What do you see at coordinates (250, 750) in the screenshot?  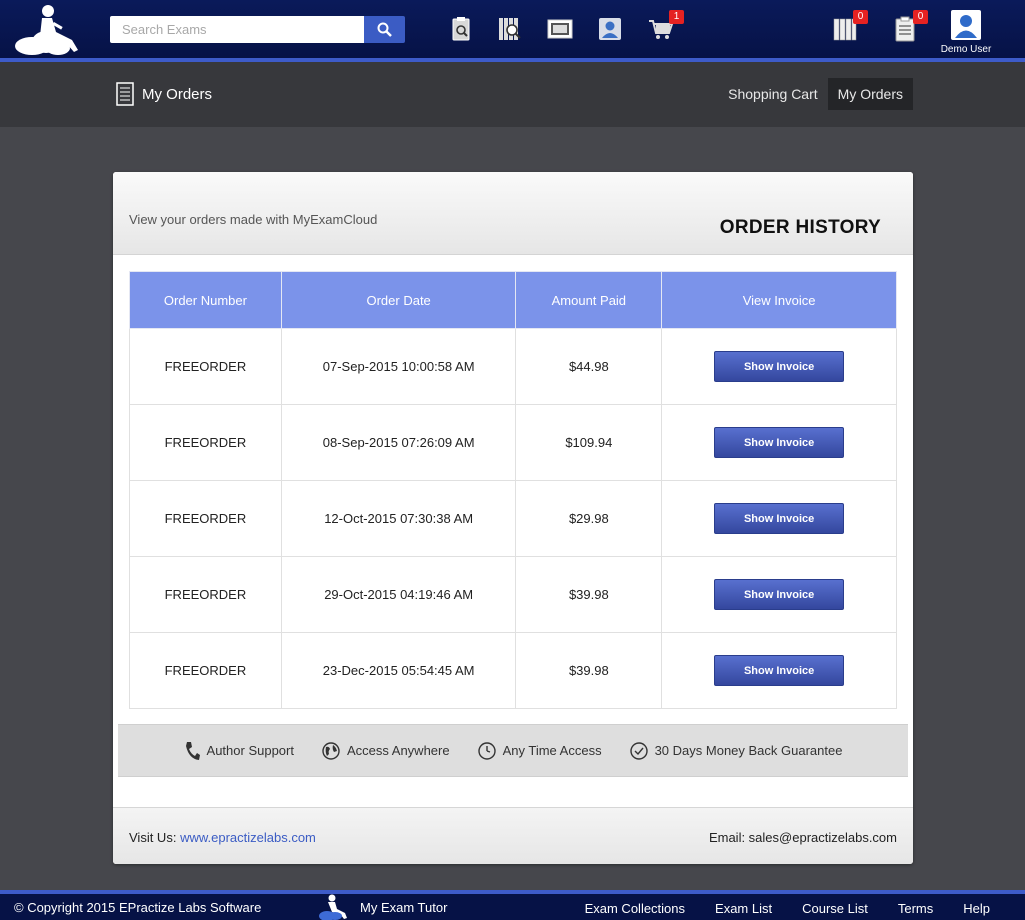 I see `feature-label: Author Support` at bounding box center [250, 750].